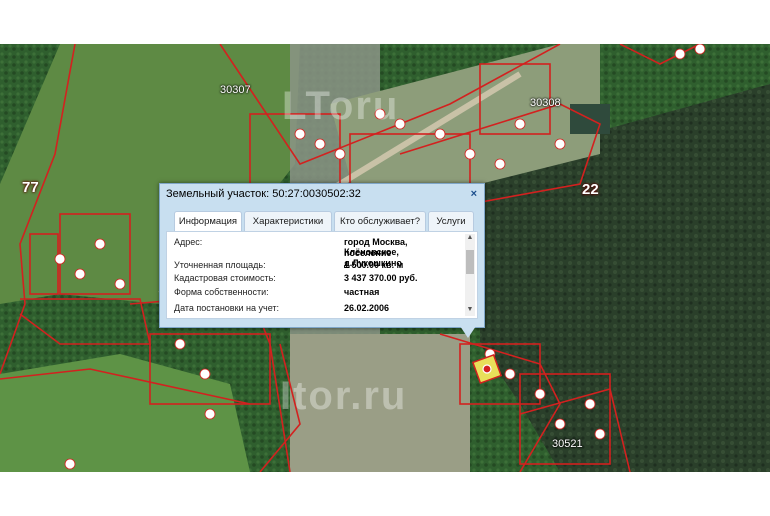 This screenshot has width=770, height=516. I want to click on tab-services: Услуги, so click(451, 221).